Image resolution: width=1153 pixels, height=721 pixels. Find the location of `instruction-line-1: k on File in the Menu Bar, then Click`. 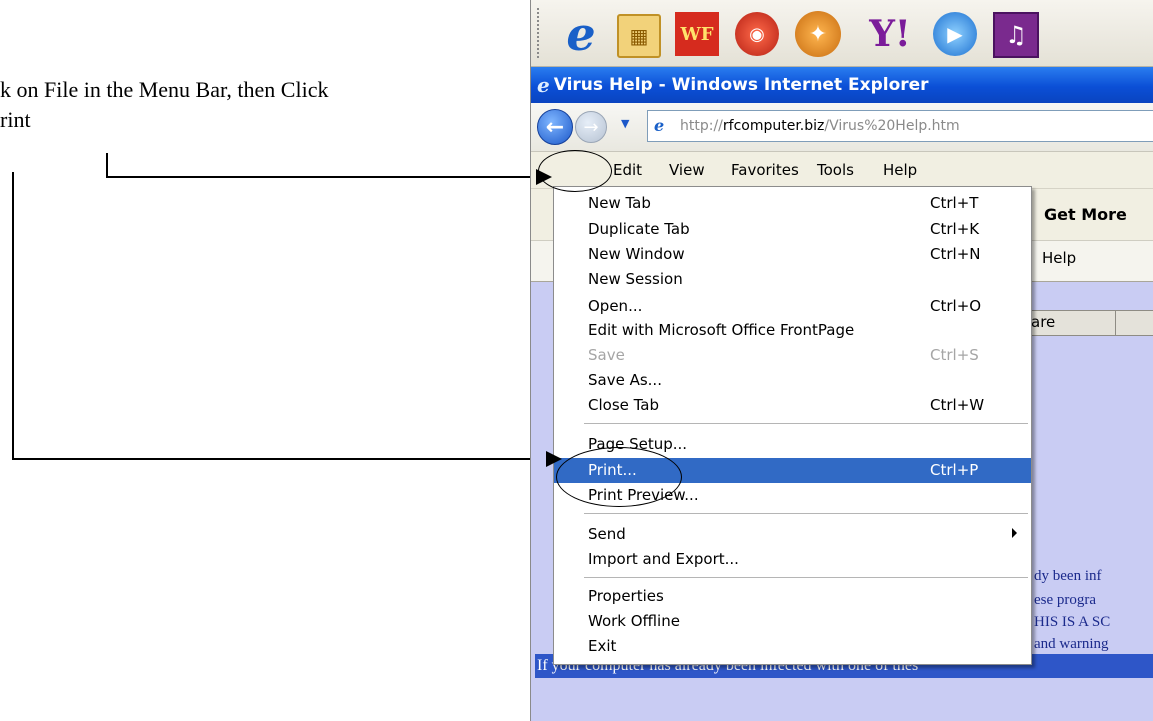

instruction-line-1: k on File in the Menu Bar, then Click is located at coordinates (164, 89).